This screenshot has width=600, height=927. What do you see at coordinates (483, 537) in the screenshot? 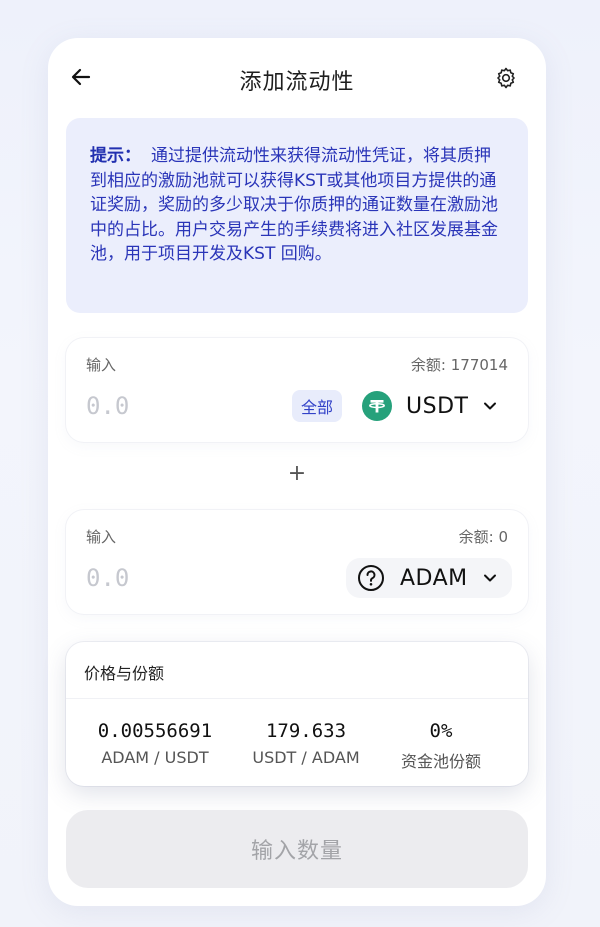
I see `input-b-balance: 余额: 0` at bounding box center [483, 537].